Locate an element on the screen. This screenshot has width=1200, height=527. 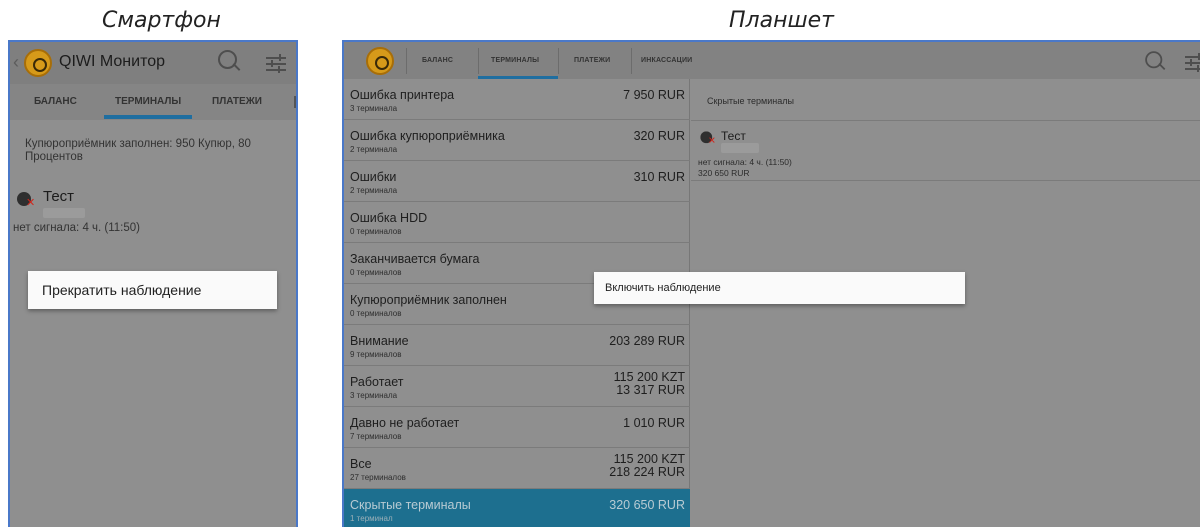
group-title: Ошибка купюроприёмника is located at coordinates (427, 136).